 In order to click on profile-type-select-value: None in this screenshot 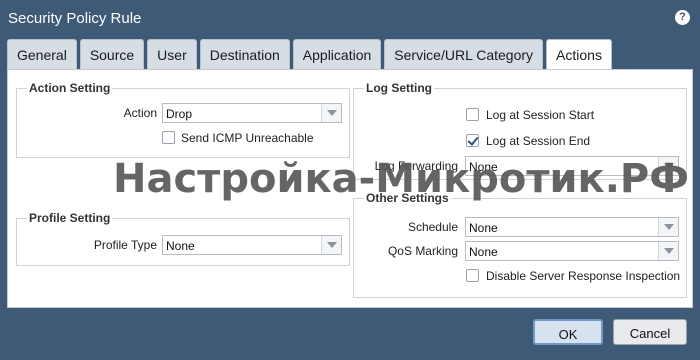, I will do `click(180, 246)`.